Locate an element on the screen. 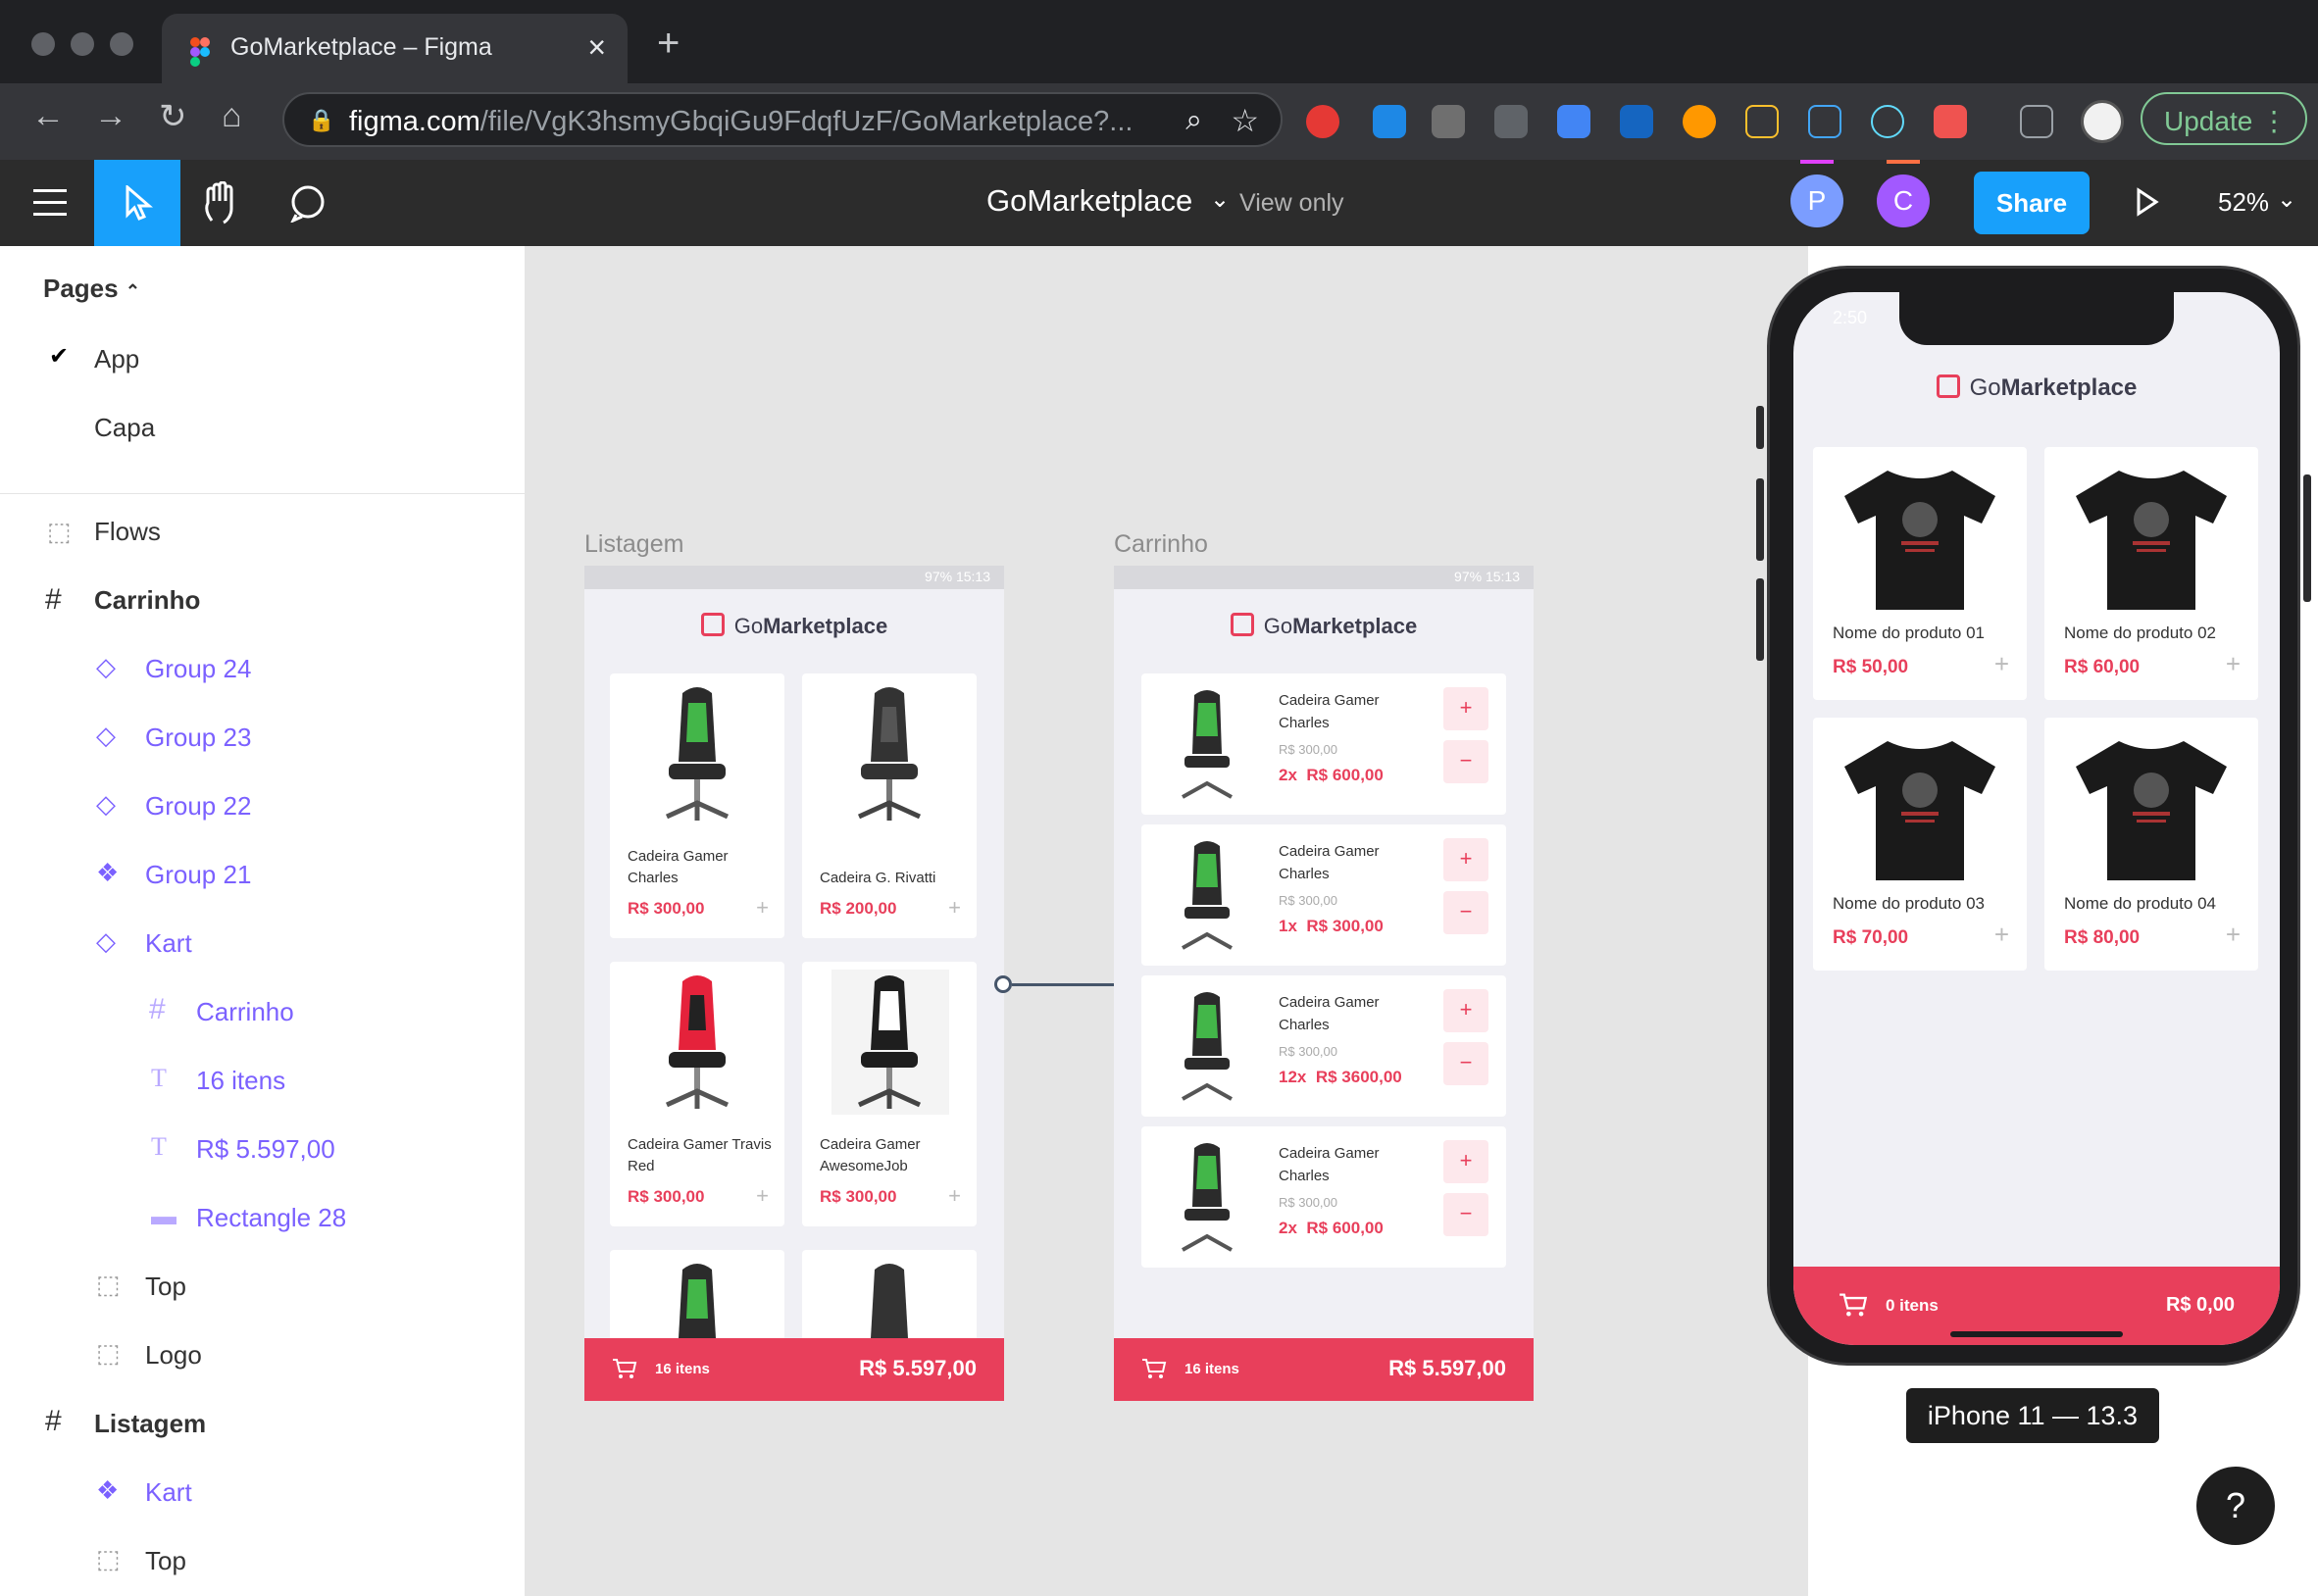 The height and width of the screenshot is (1596, 2318). layer-16-itens: 16 itens is located at coordinates (240, 1081).